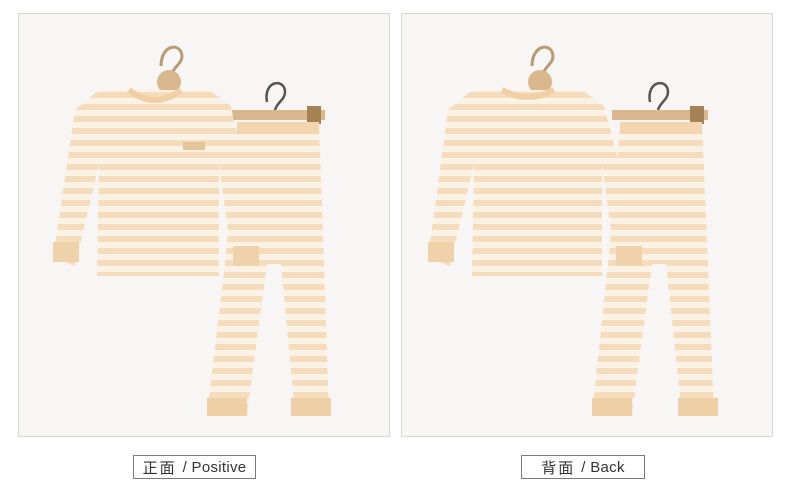 The image size is (790, 503). I want to click on caption-positive: 正面 / Positive, so click(194, 467).